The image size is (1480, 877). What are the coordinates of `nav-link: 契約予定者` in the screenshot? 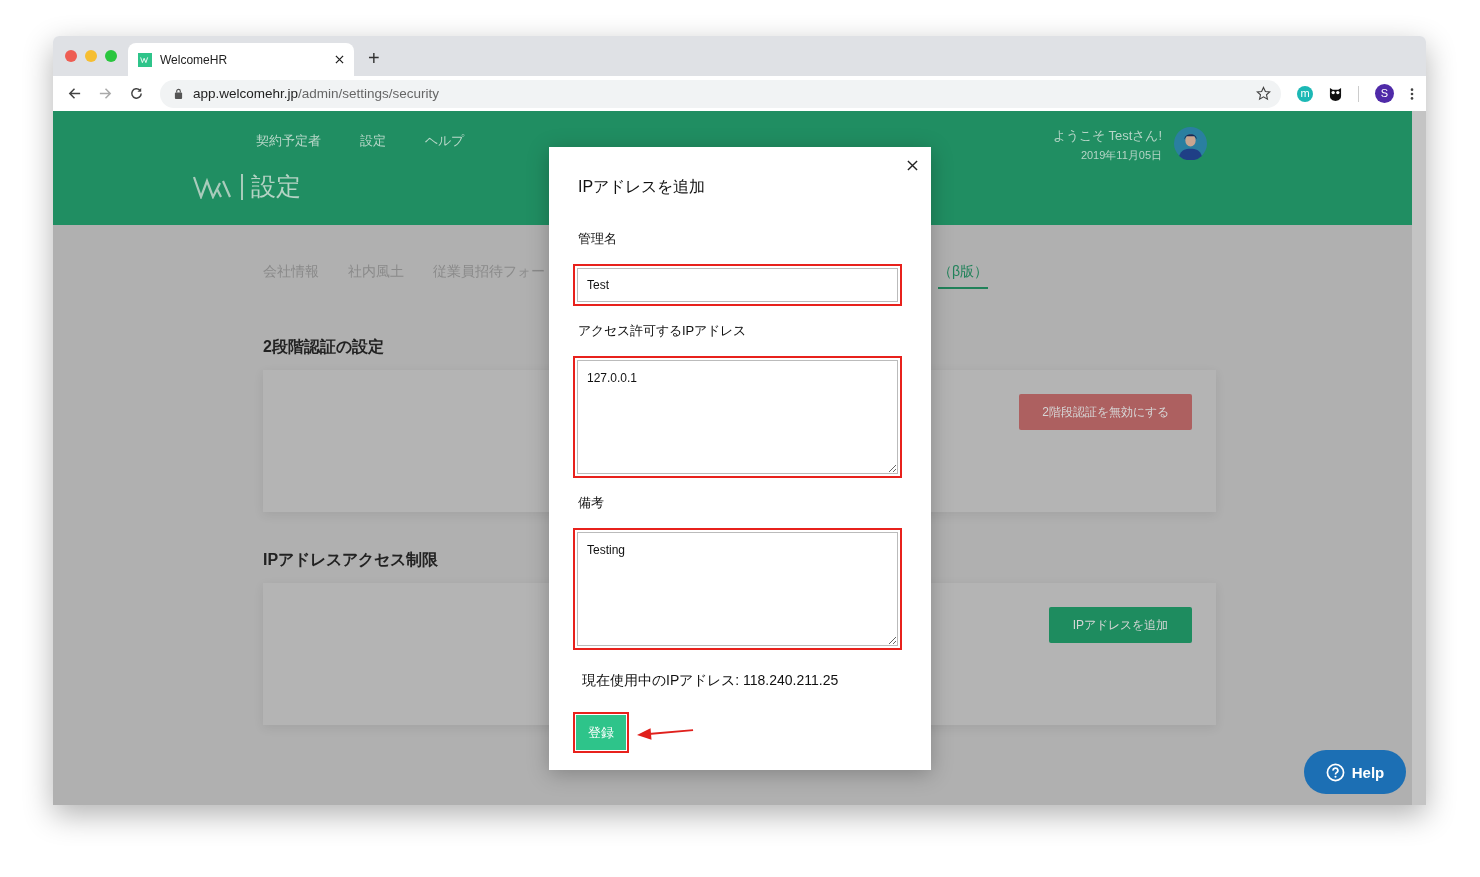 It's located at (288, 141).